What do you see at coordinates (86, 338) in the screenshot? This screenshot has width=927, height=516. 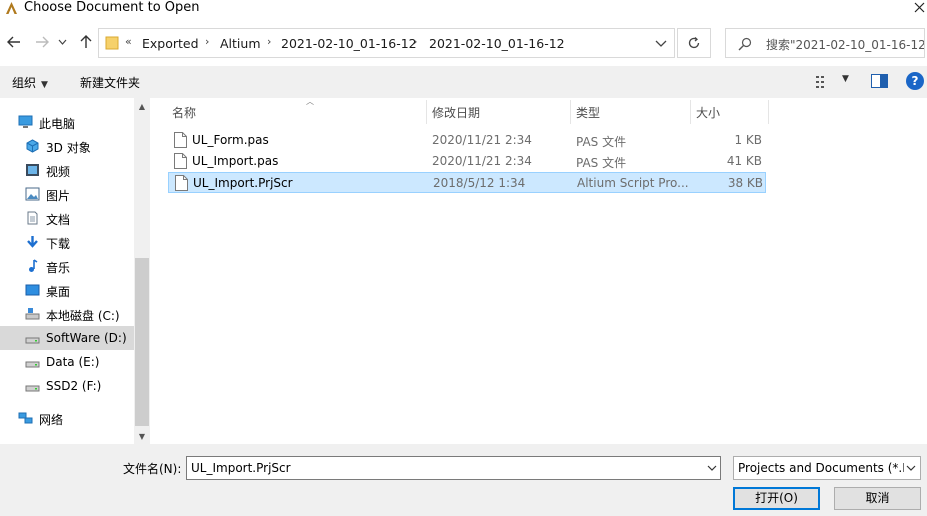 I see `nav-item-label: SoftWare (D:)` at bounding box center [86, 338].